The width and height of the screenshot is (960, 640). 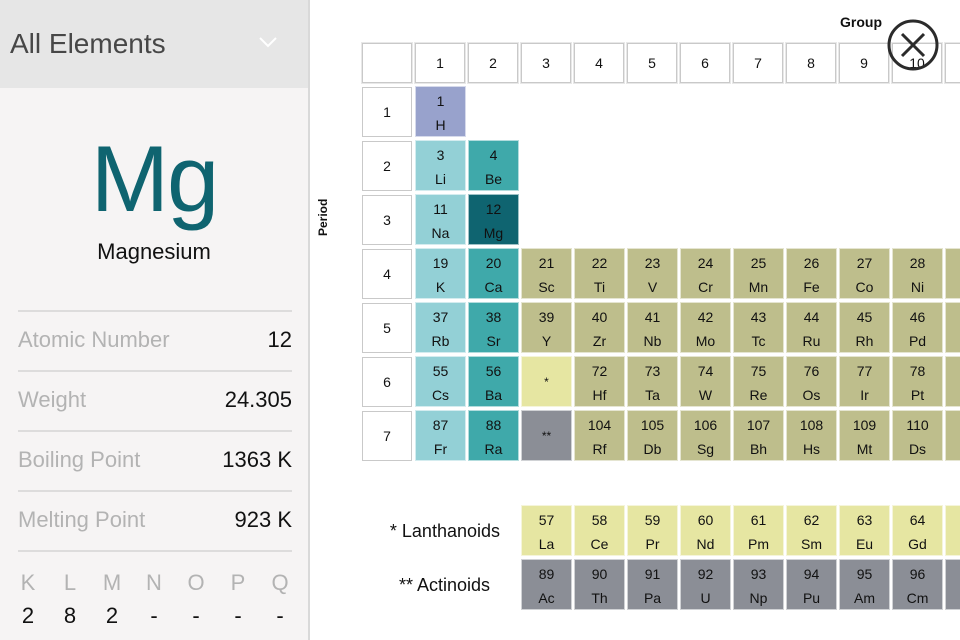 I want to click on period-header: 6, so click(x=387, y=382).